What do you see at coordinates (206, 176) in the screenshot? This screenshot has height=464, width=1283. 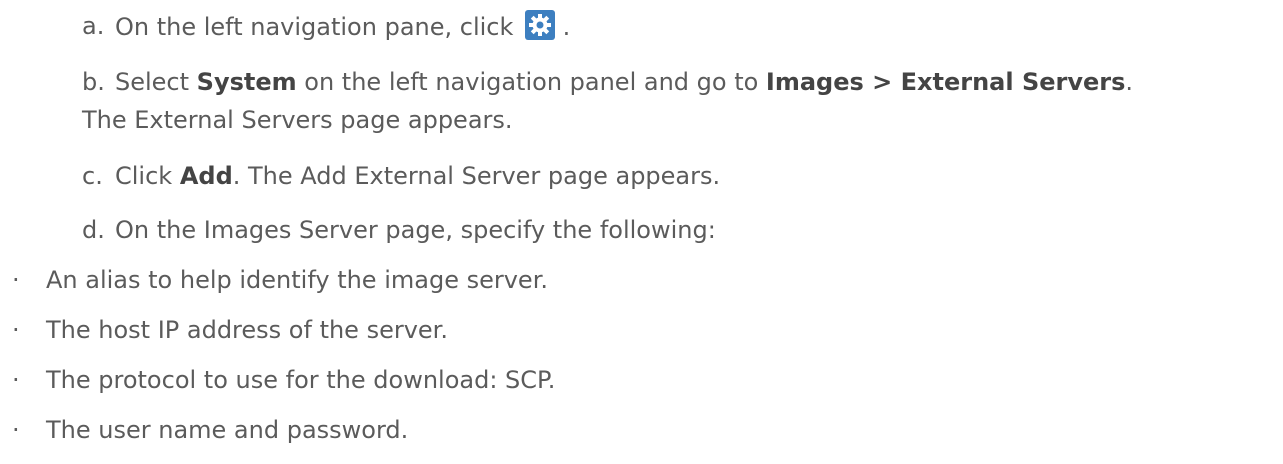 I see `button-name-add: Add` at bounding box center [206, 176].